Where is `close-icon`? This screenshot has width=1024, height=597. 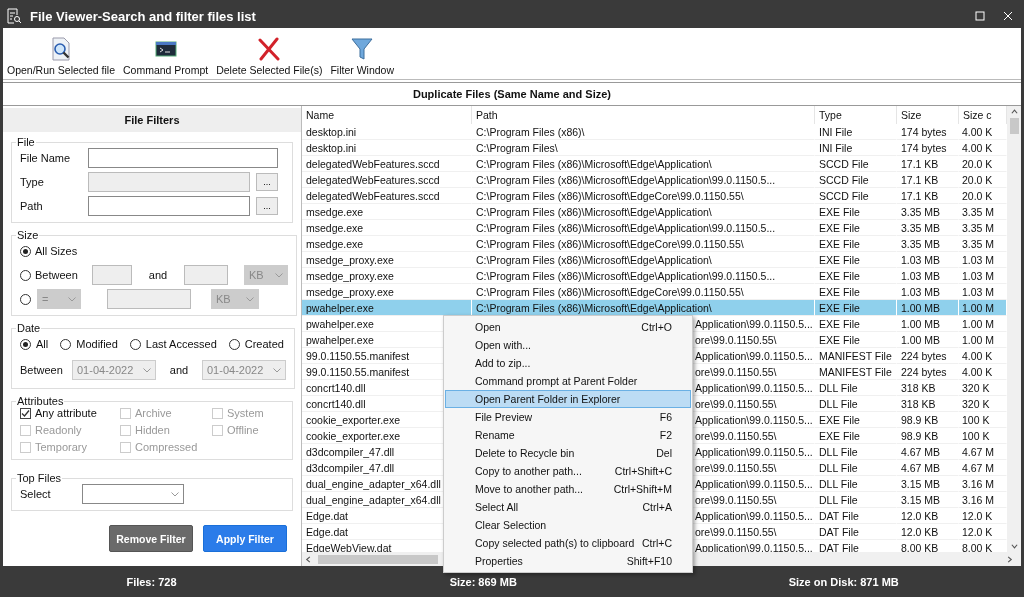 close-icon is located at coordinates (1008, 16).